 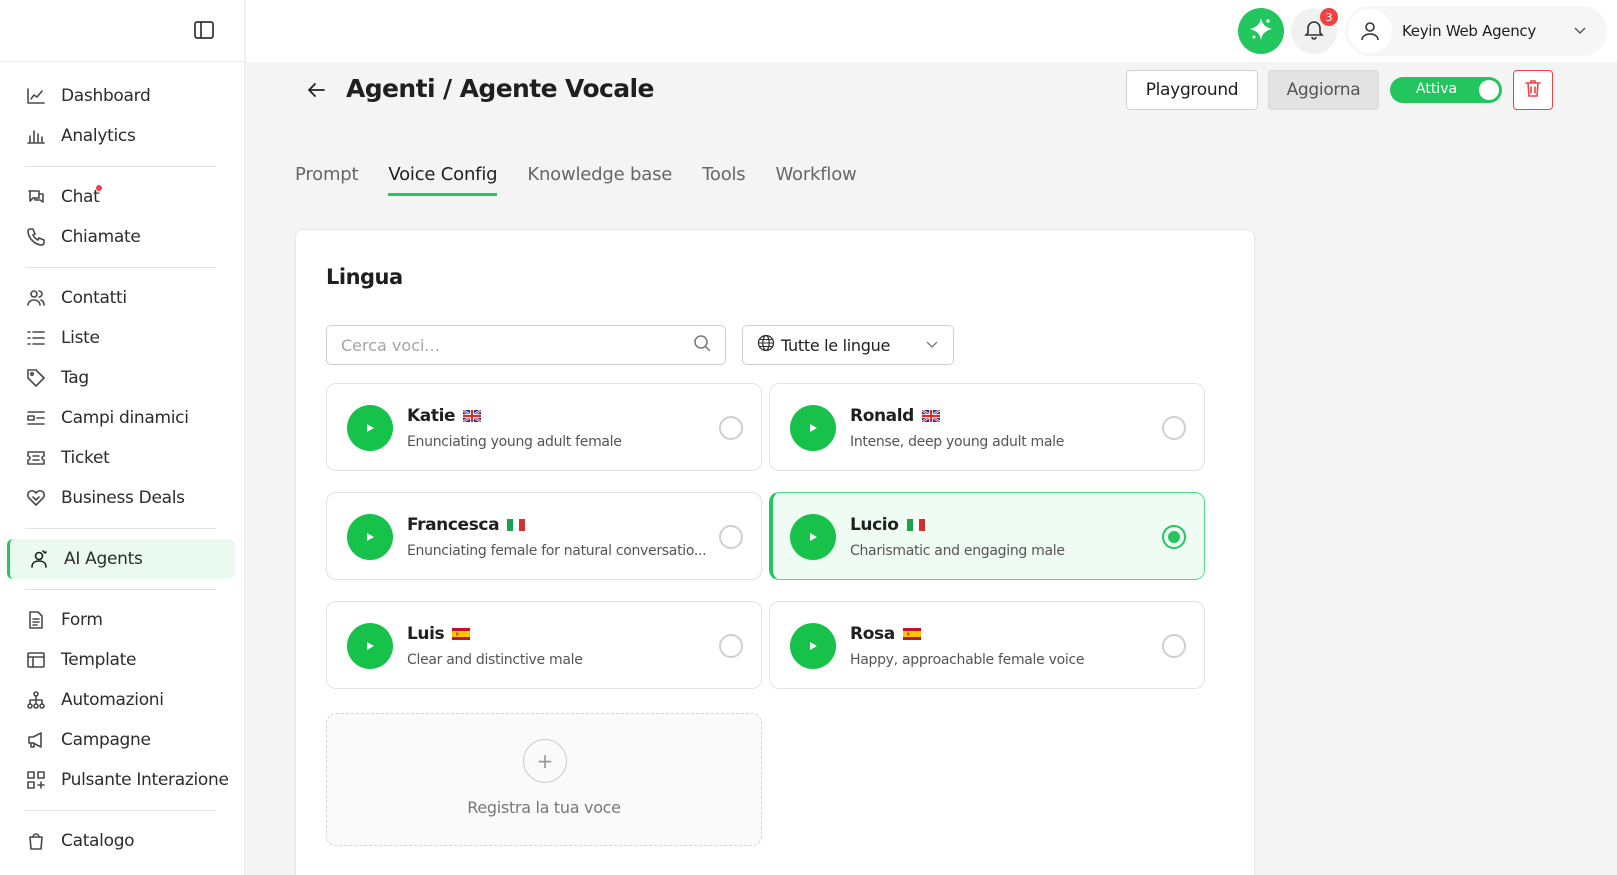 I want to click on tab-tools: Tools, so click(x=724, y=180).